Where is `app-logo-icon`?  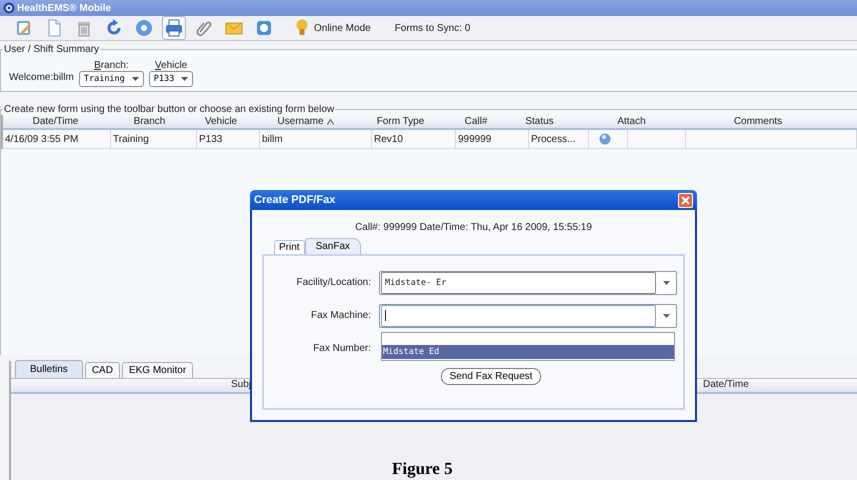
app-logo-icon is located at coordinates (9, 8).